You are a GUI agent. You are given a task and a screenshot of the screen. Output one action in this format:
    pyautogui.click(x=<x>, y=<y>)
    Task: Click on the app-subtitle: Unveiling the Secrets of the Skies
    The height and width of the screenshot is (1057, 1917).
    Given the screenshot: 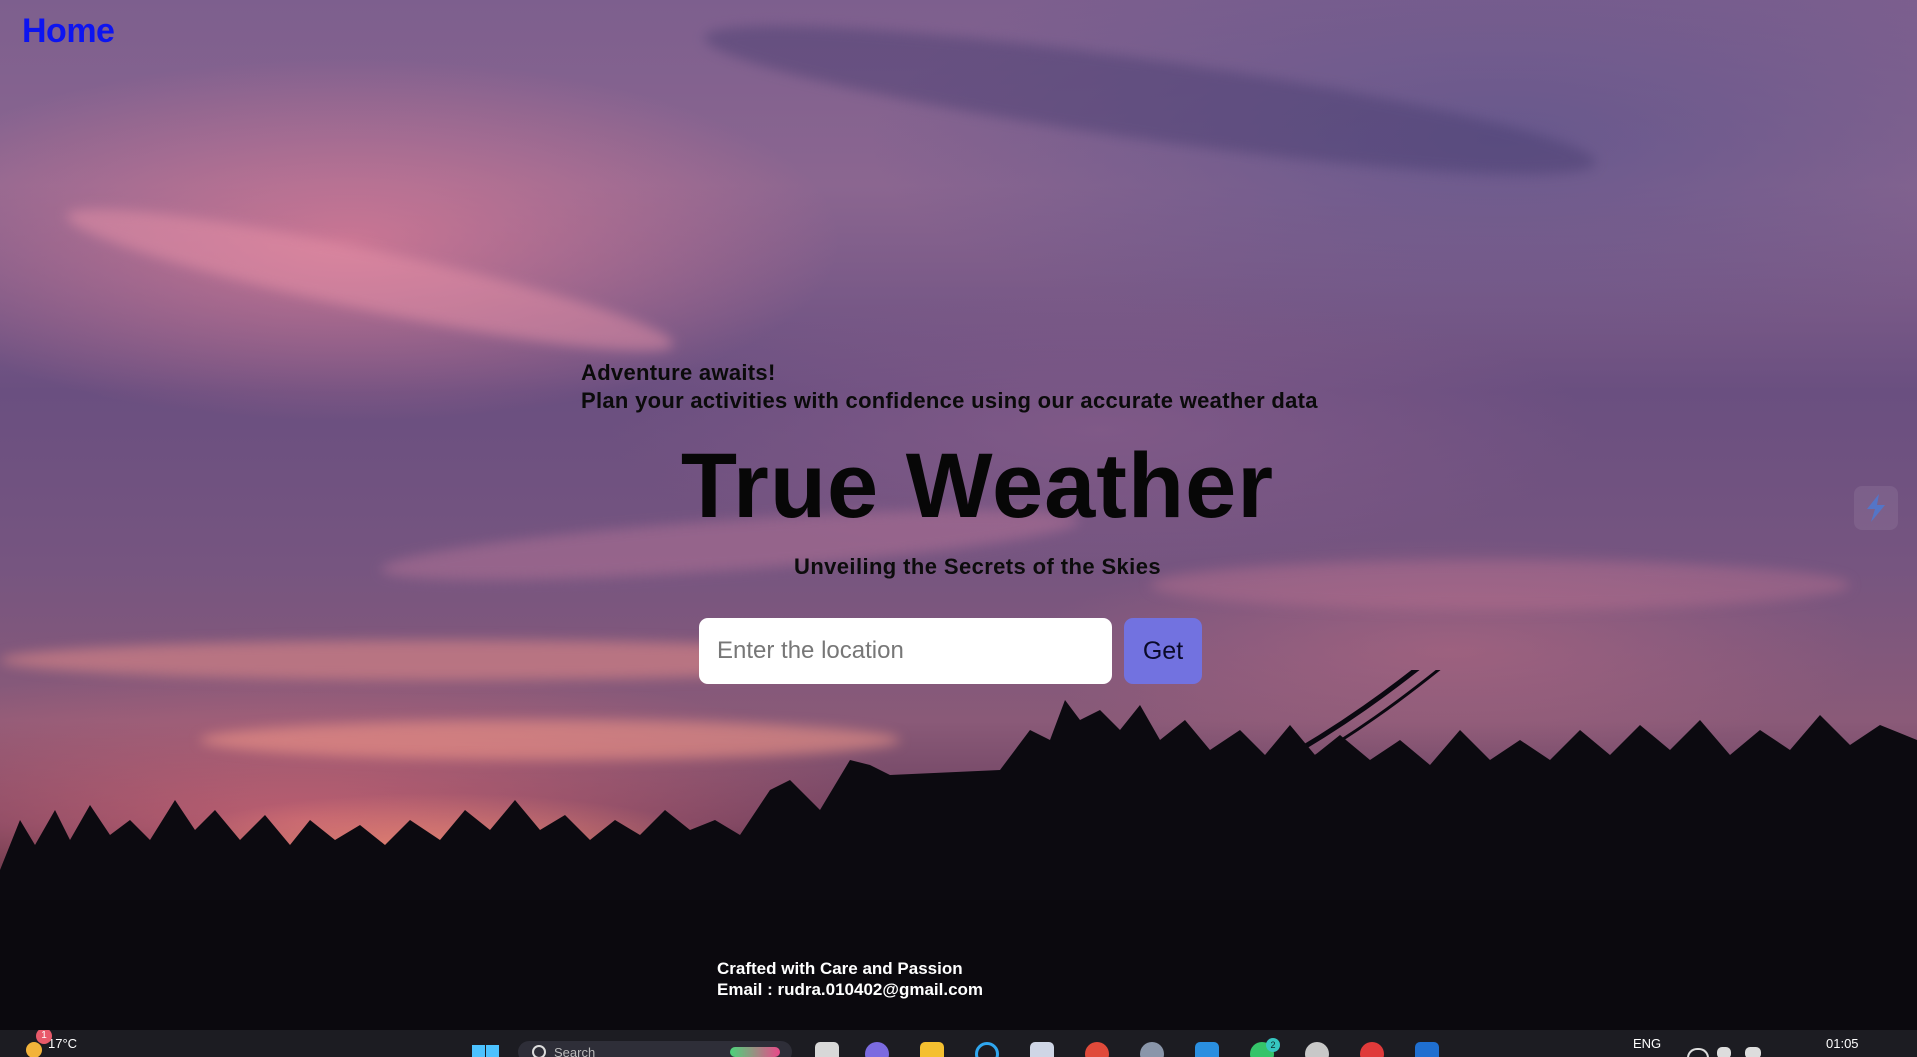 What is the action you would take?
    pyautogui.click(x=977, y=566)
    